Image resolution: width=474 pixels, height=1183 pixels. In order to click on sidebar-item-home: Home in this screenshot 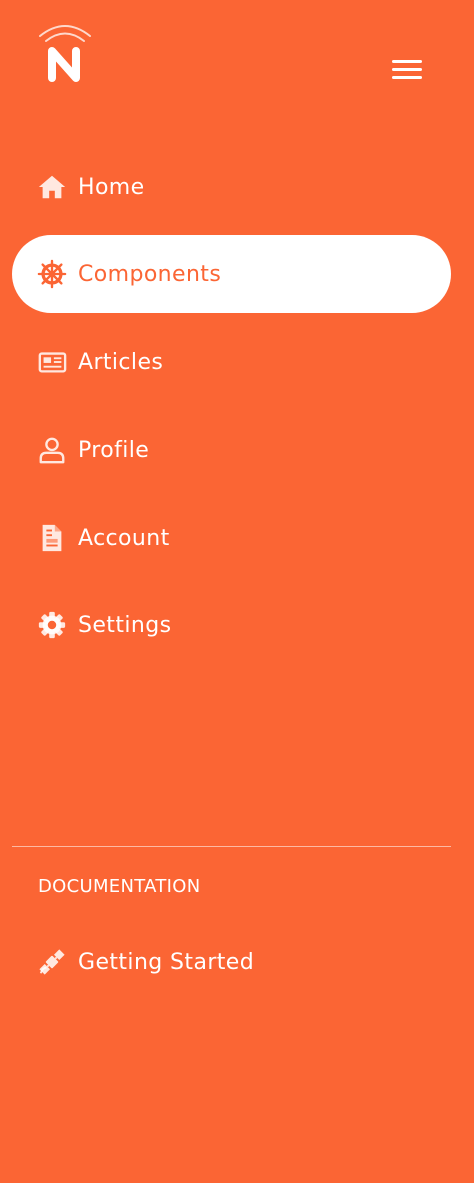, I will do `click(231, 187)`.